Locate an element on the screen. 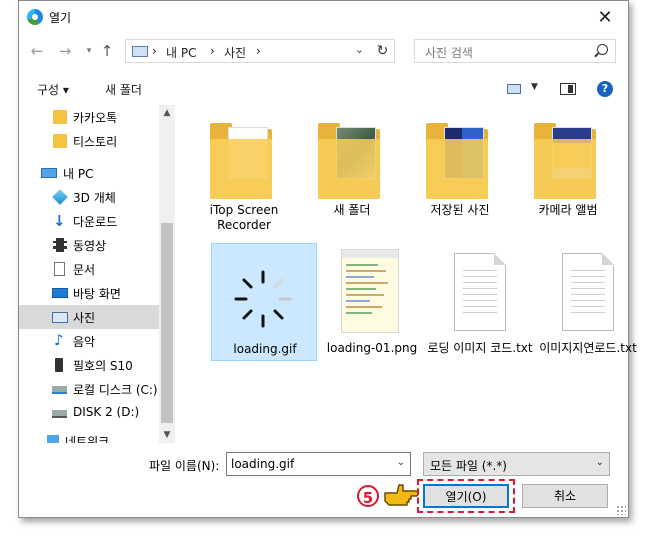 Image resolution: width=645 pixels, height=545 pixels. sidebar-item-label: 다운로드 is located at coordinates (95, 222).